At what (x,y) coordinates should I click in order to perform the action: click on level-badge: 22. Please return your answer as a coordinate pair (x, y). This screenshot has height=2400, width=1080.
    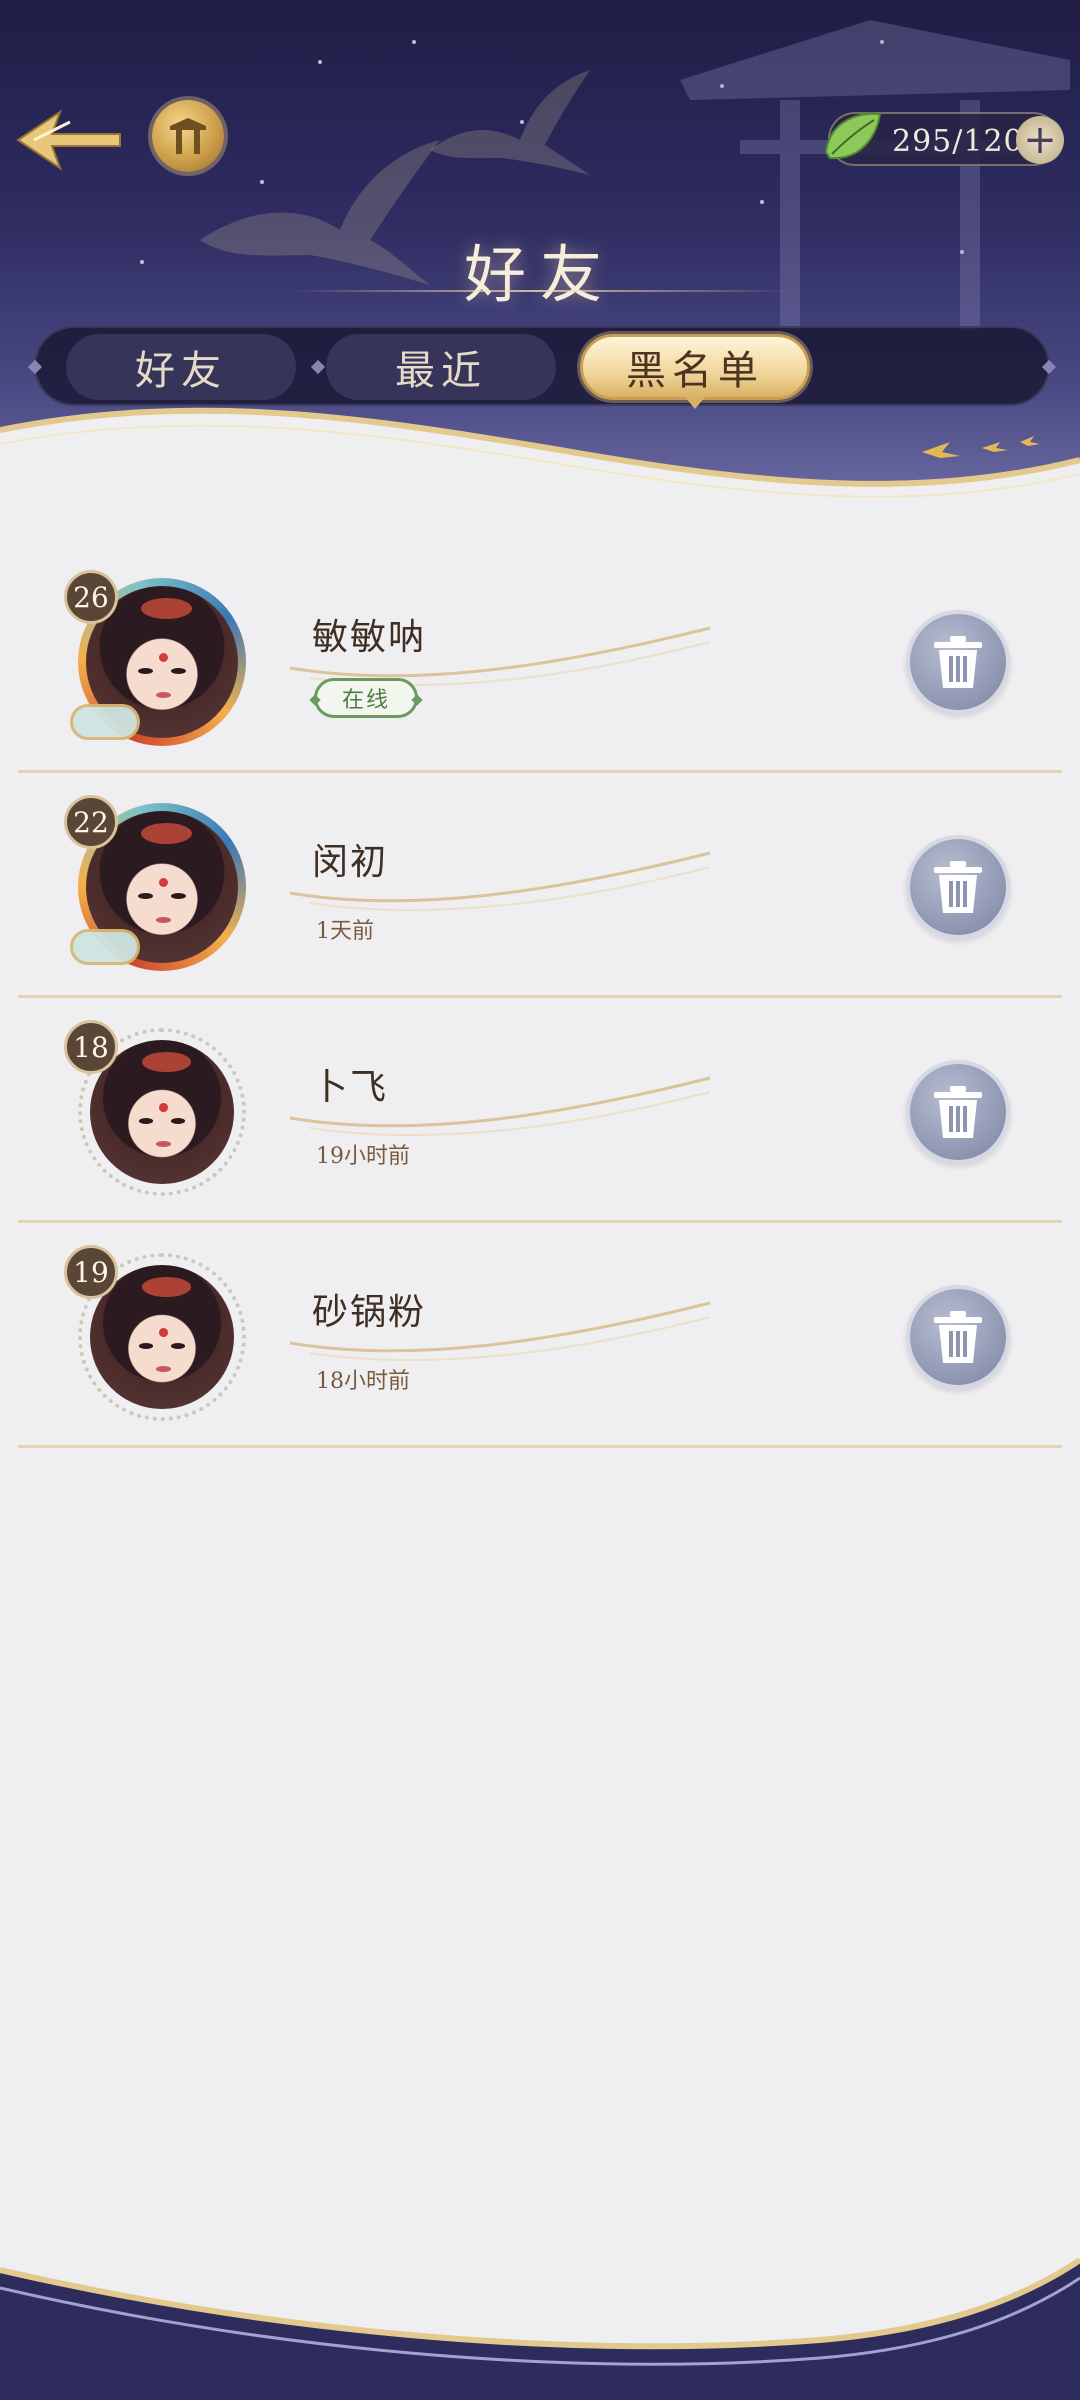
    Looking at the image, I should click on (91, 822).